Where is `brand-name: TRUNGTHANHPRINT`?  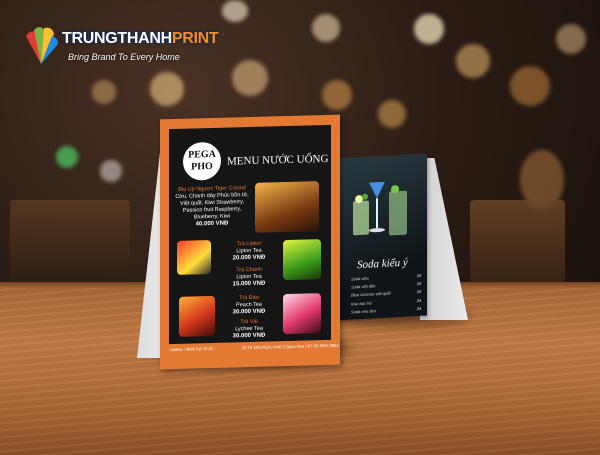
brand-name: TRUNGTHANHPRINT is located at coordinates (140, 38).